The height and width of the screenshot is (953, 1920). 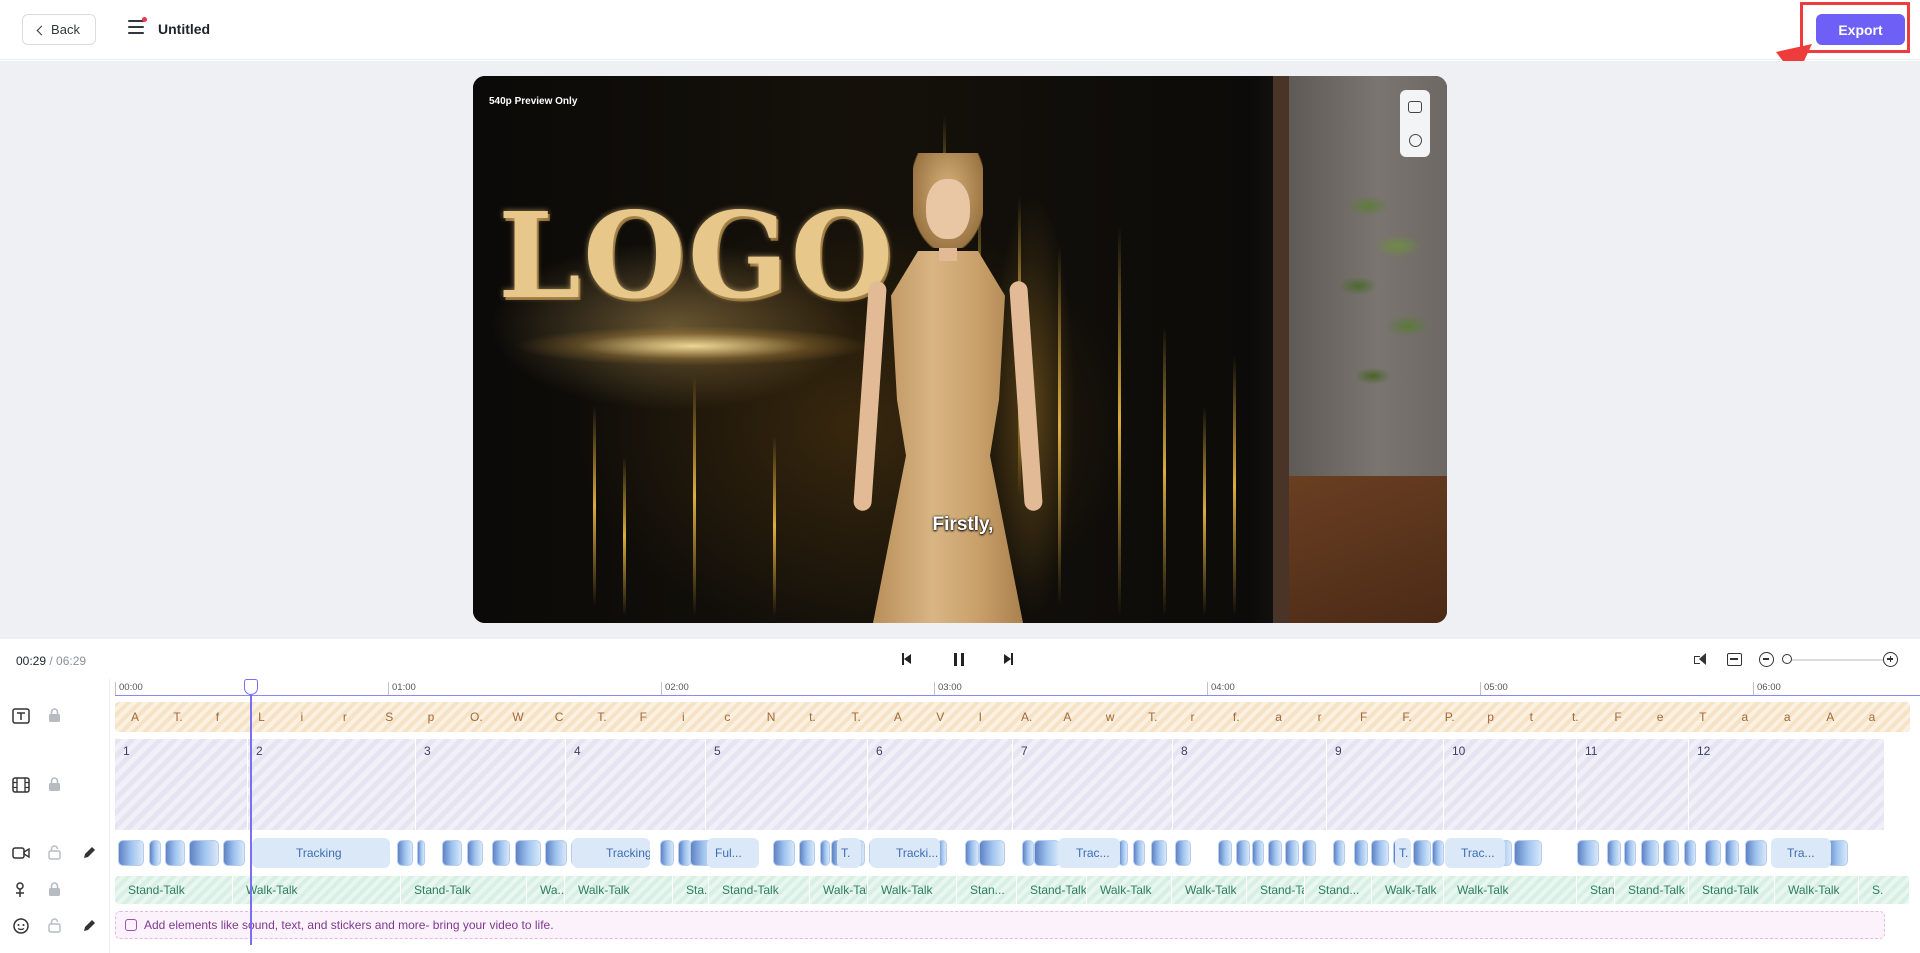 I want to click on text-clip: r, so click(x=1320, y=717).